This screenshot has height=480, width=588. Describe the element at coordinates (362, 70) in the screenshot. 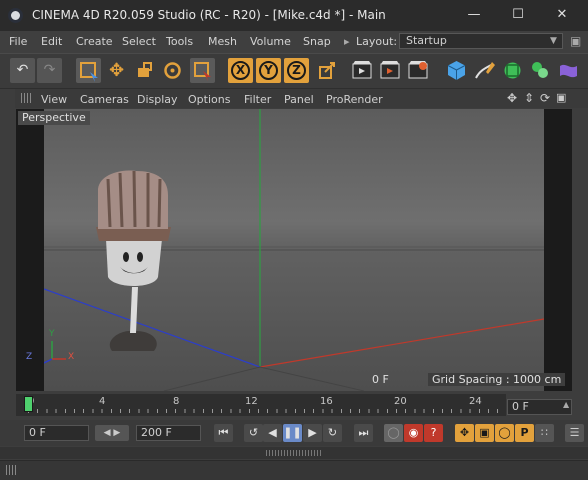

I see `render-view-icon` at that location.